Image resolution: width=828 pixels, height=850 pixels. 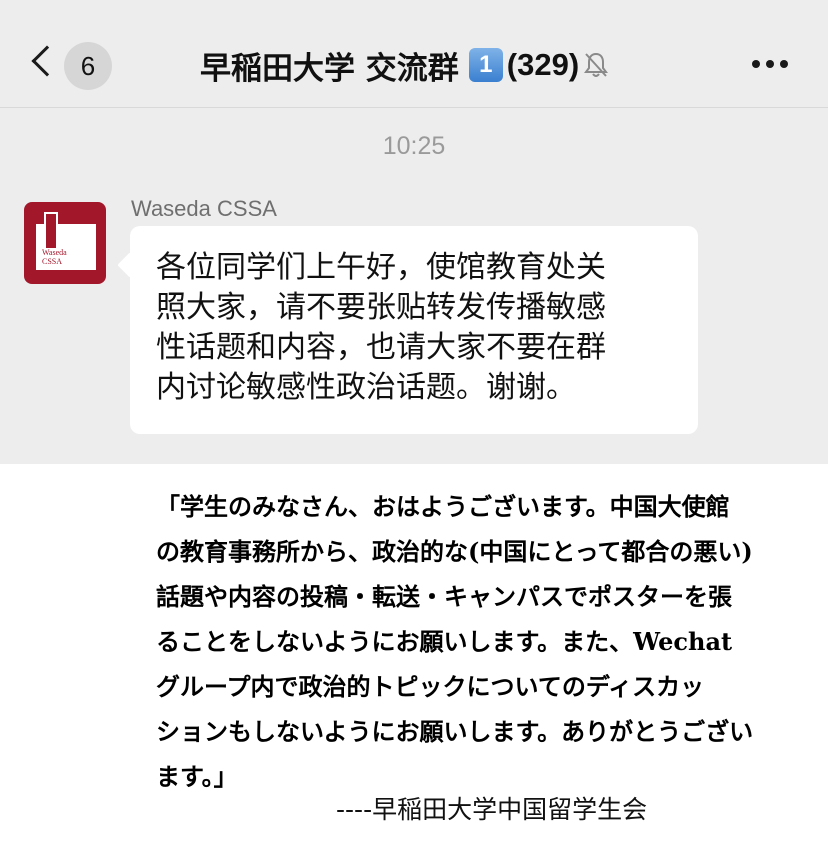 What do you see at coordinates (492, 809) in the screenshot?
I see `translation-signature: ----早稲田大学中国留学生会` at bounding box center [492, 809].